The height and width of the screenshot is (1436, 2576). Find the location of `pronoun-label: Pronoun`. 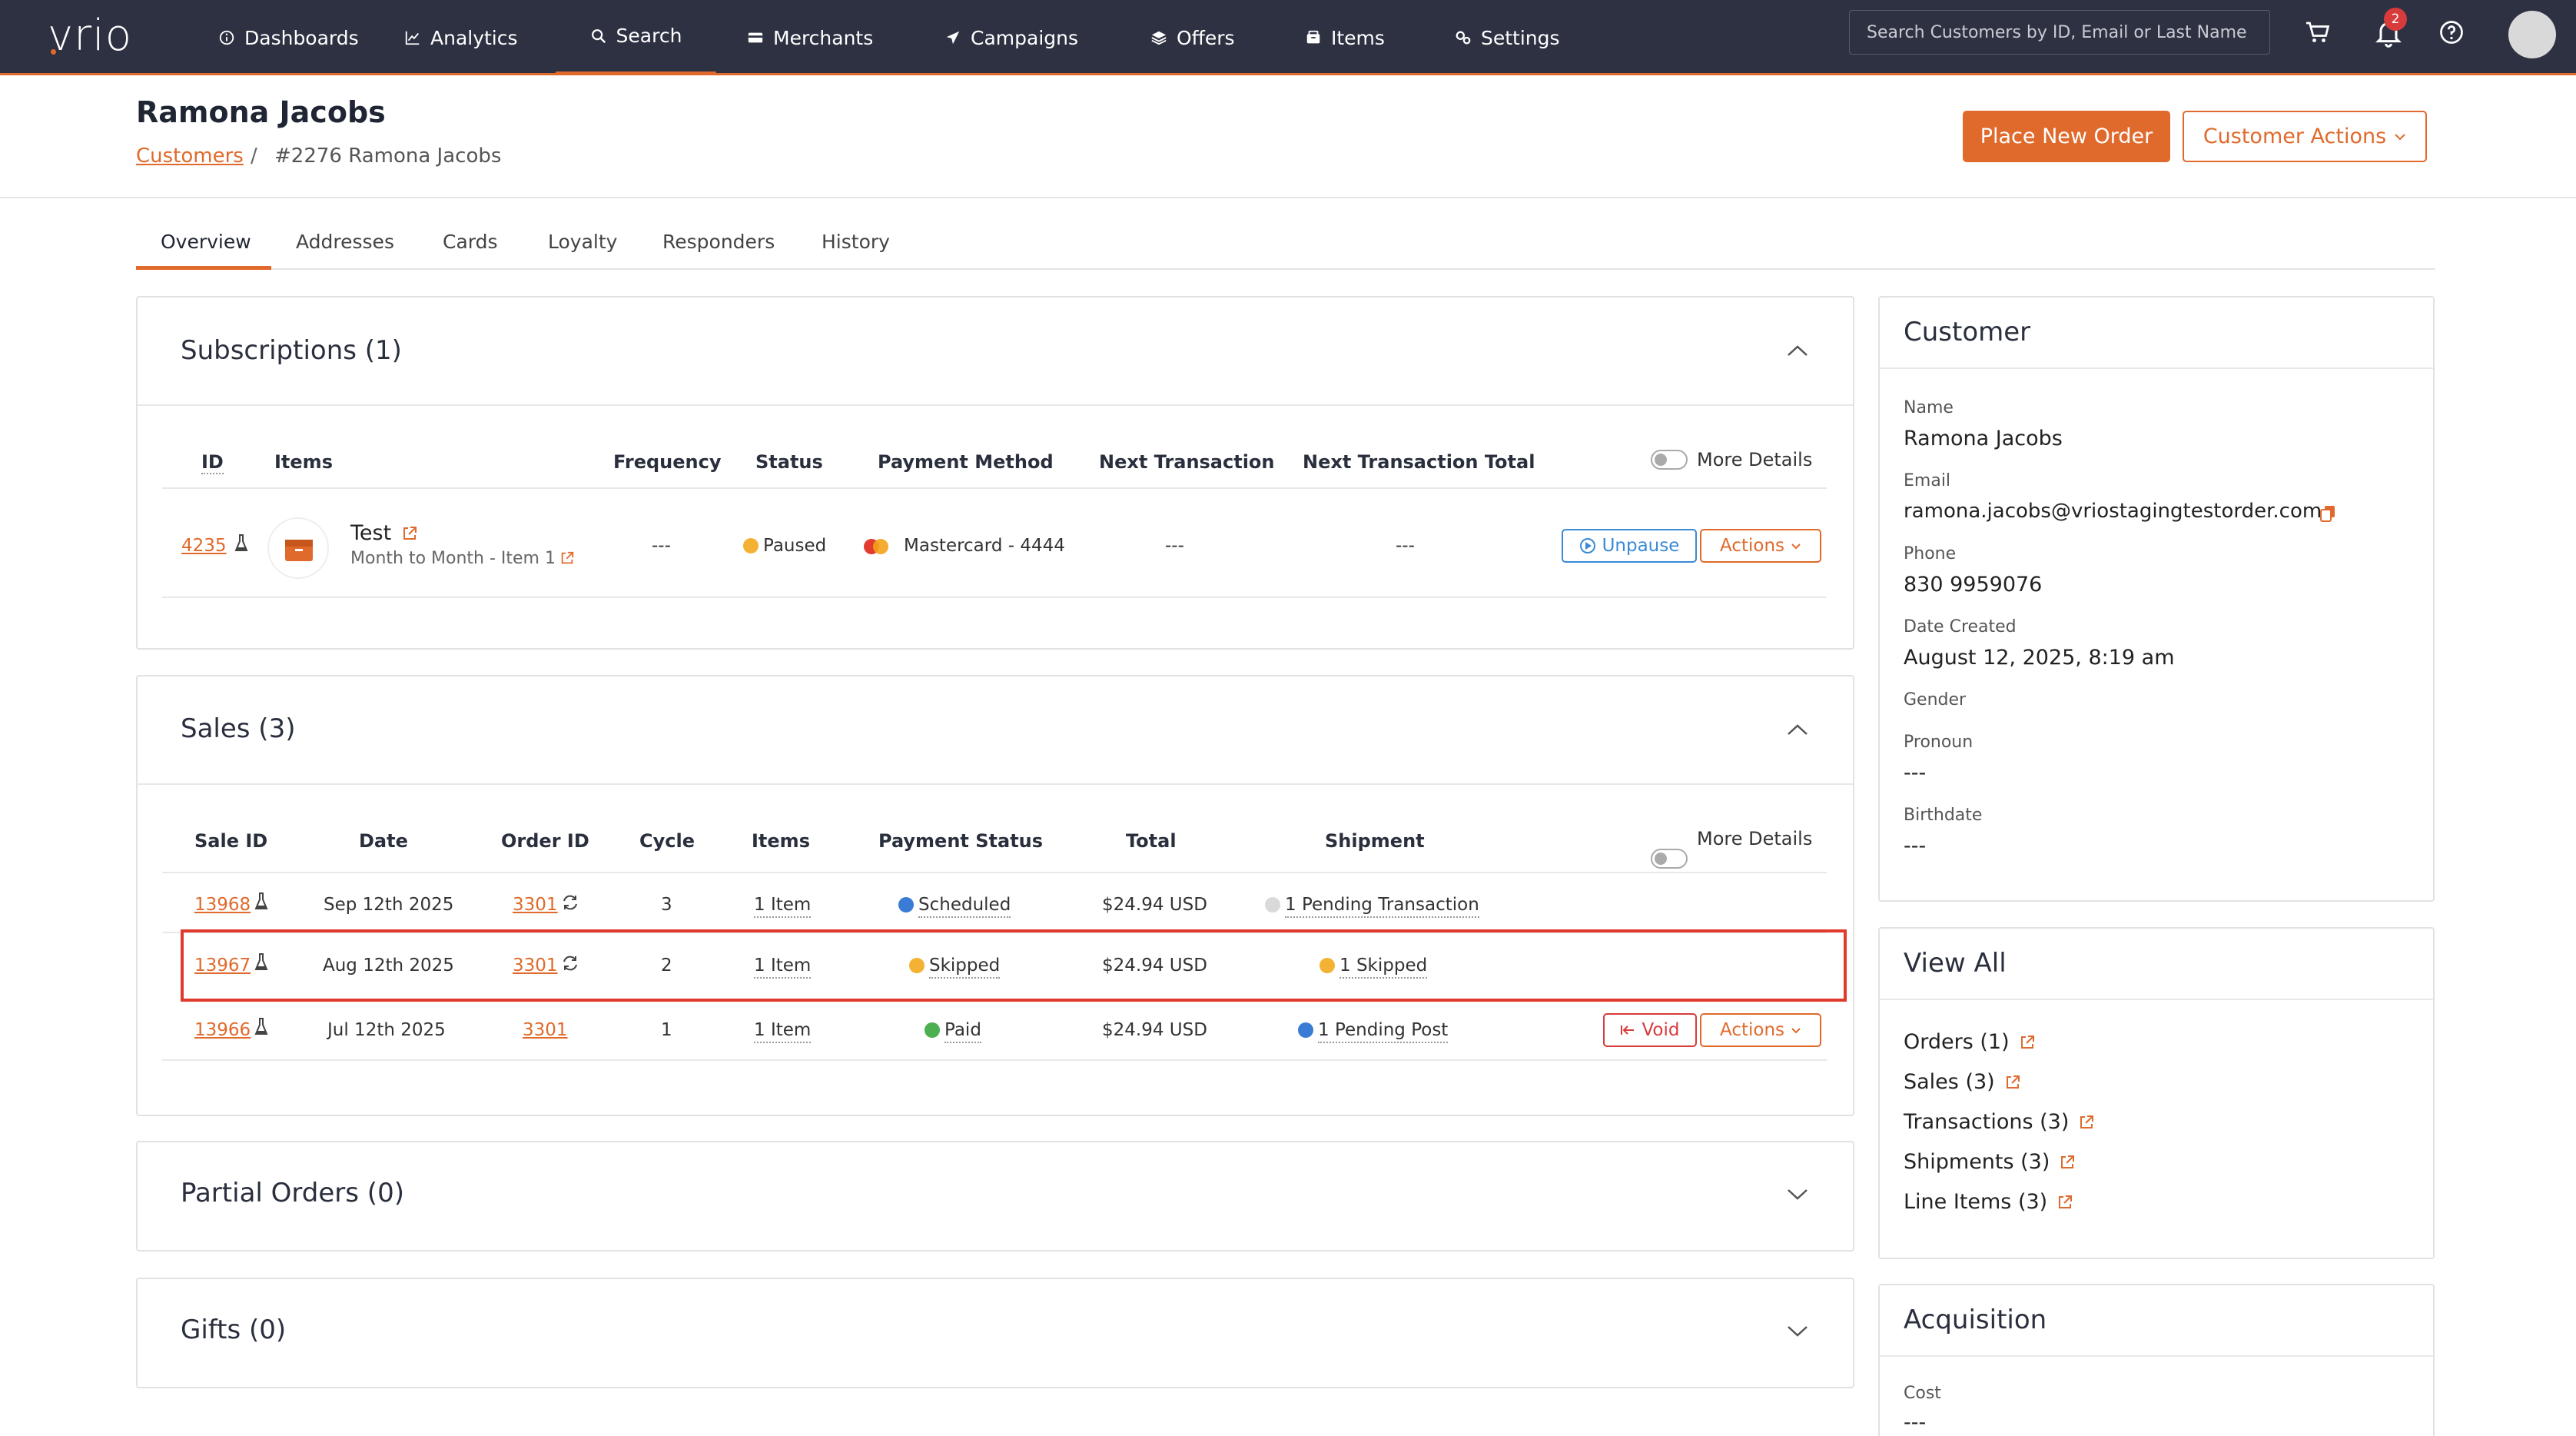

pronoun-label: Pronoun is located at coordinates (1939, 742).